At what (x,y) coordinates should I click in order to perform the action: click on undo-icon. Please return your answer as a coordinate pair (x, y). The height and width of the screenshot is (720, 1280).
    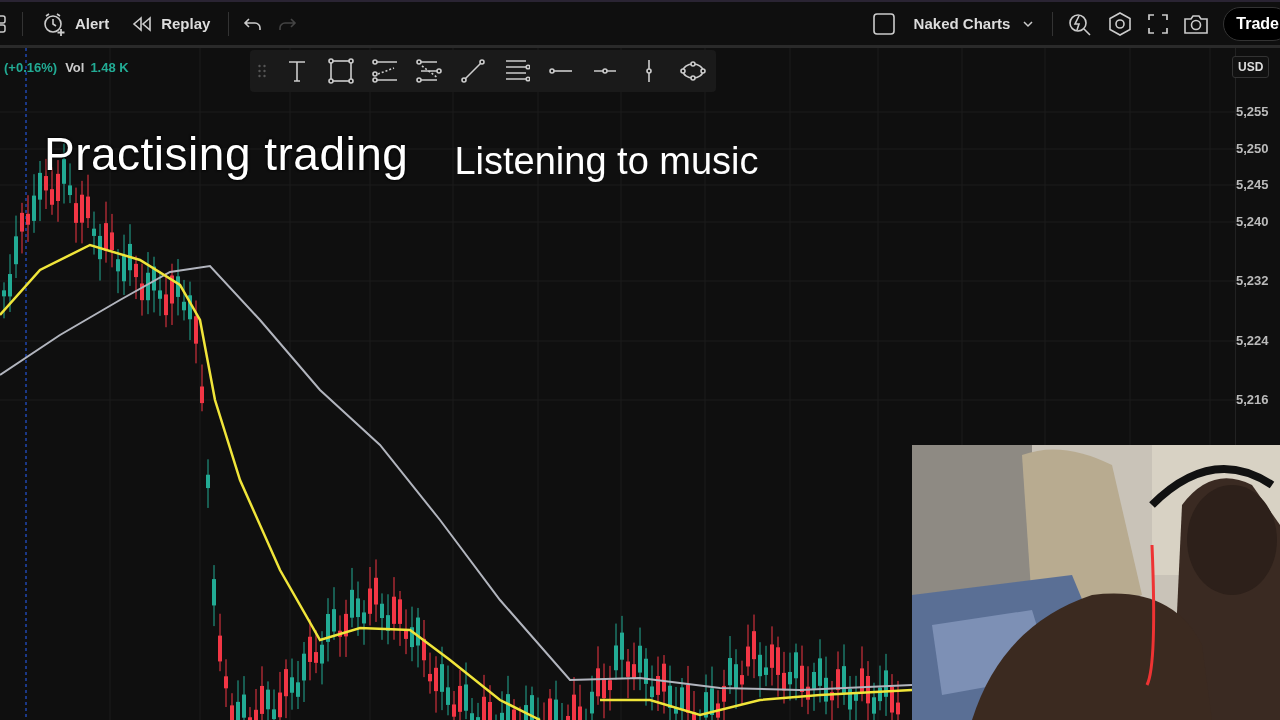
    Looking at the image, I should click on (253, 23).